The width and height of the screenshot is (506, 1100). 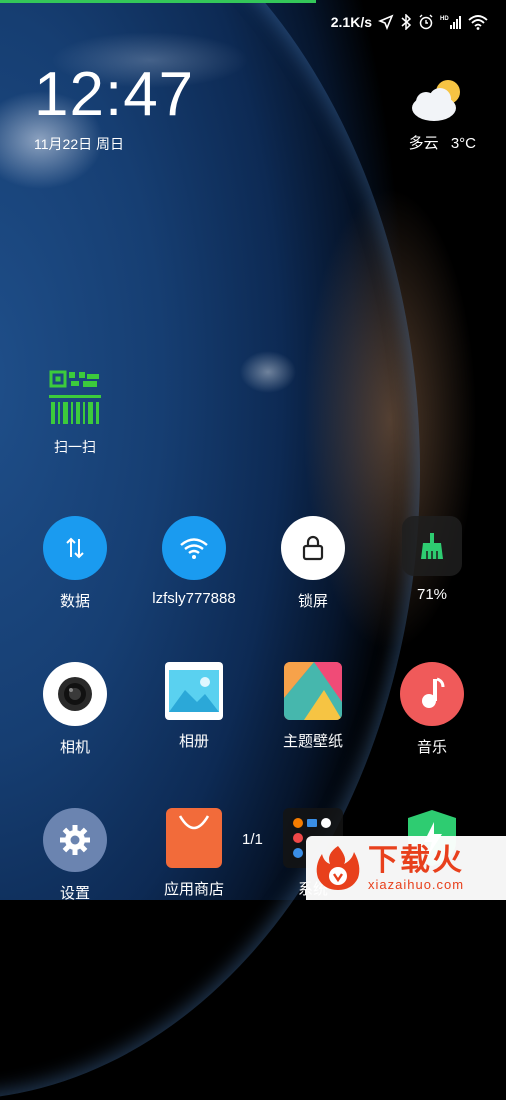 I want to click on watermark-url: xiazaihuo.com, so click(x=416, y=884).